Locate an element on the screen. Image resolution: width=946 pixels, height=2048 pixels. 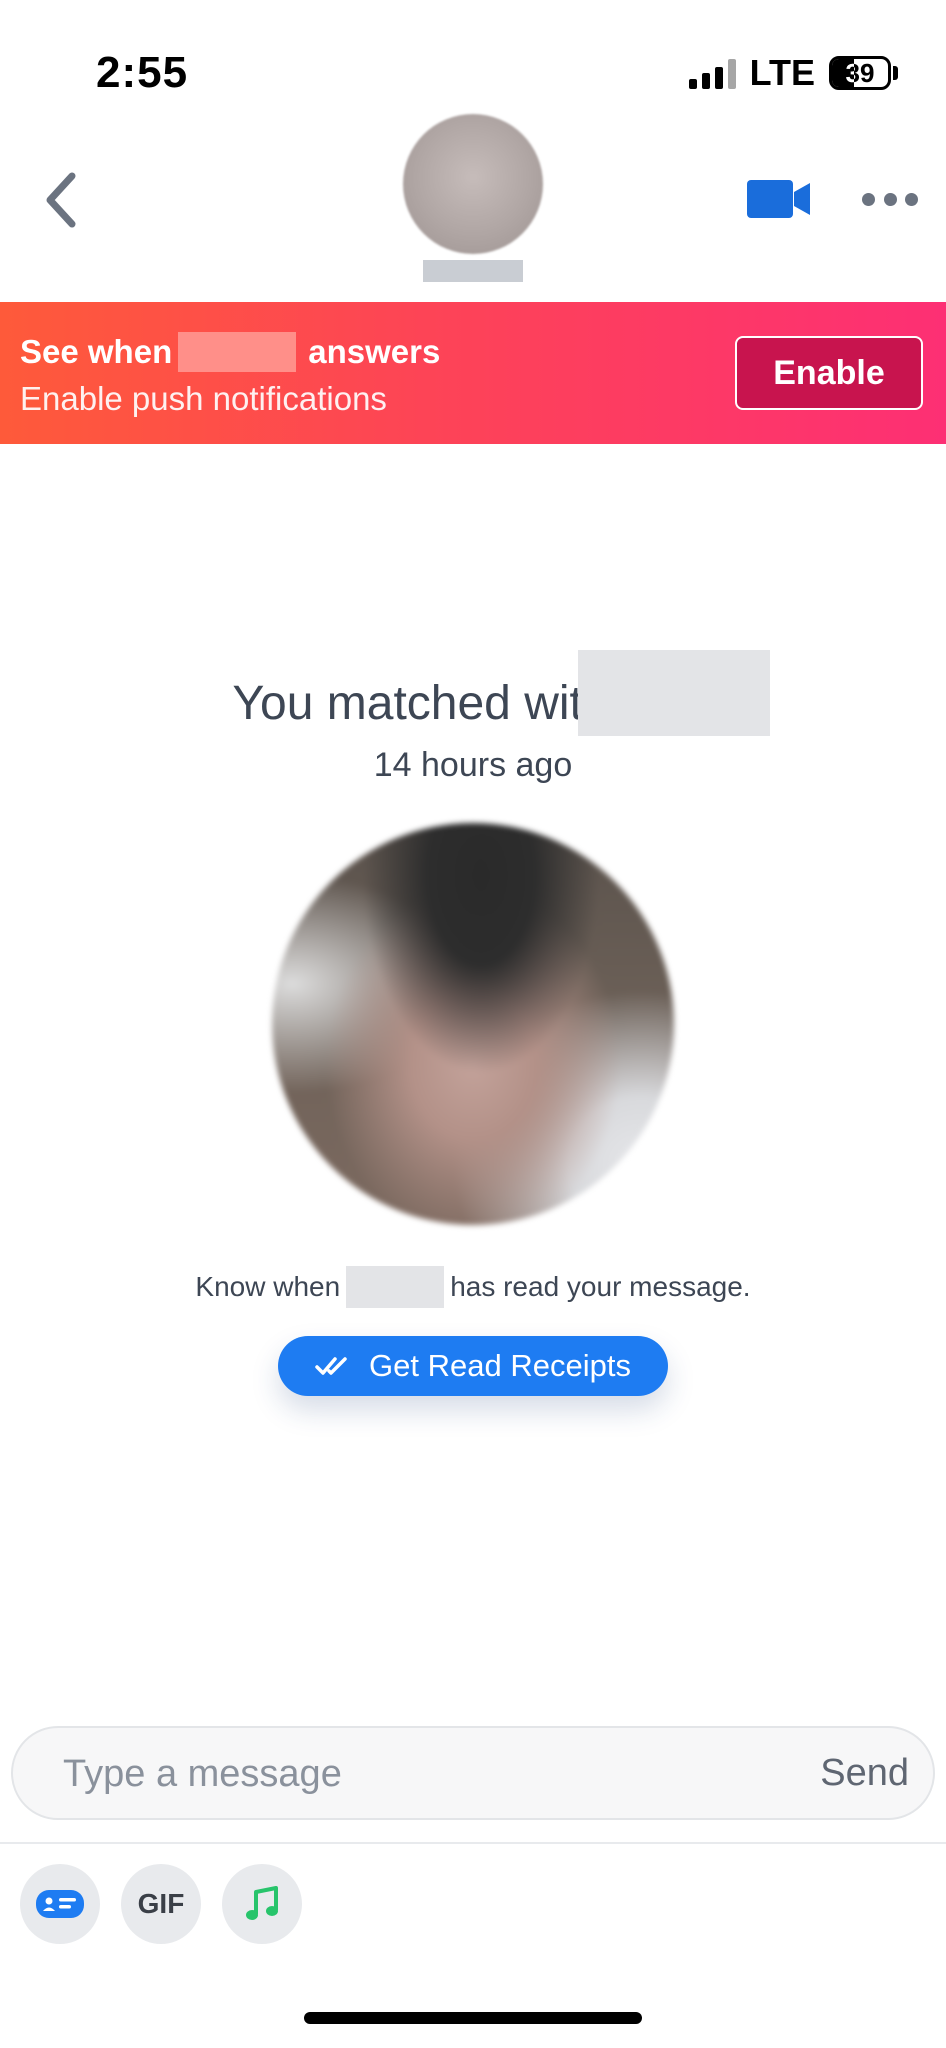
banner-name-redacted is located at coordinates (237, 352).